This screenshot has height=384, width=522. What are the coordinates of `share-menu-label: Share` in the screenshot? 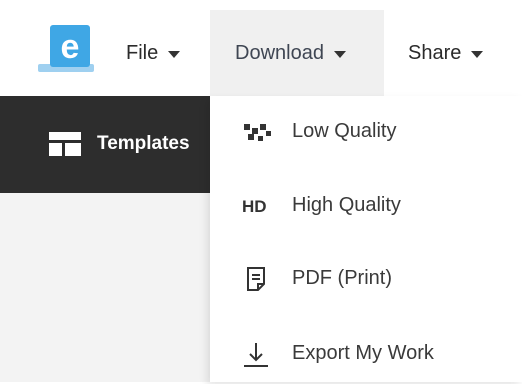 It's located at (435, 52).